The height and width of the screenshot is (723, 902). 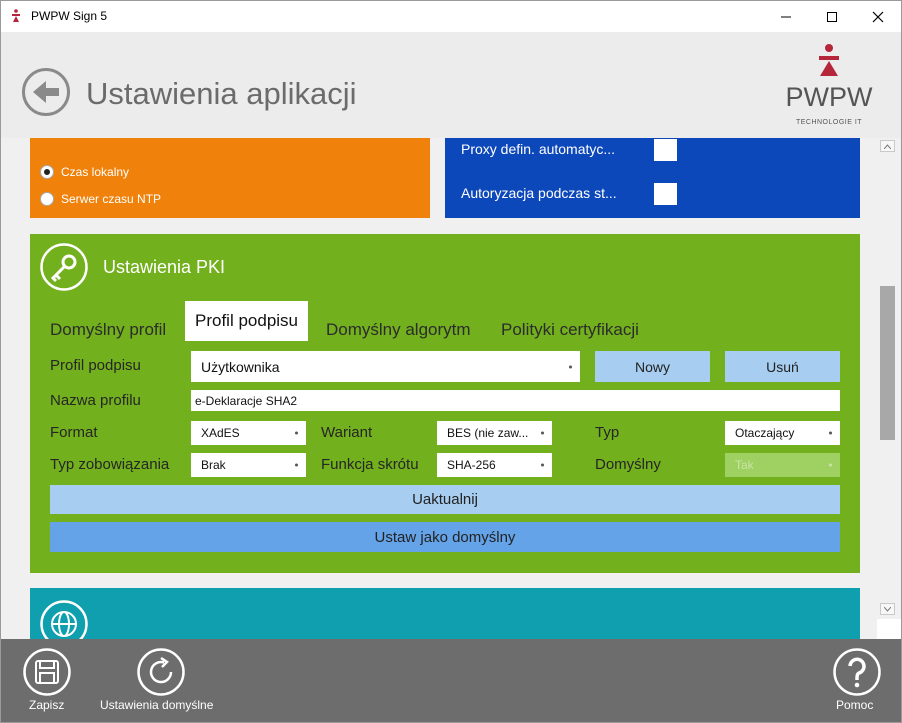 What do you see at coordinates (445, 537) in the screenshot?
I see `set-default-button: Ustaw jako domyślny` at bounding box center [445, 537].